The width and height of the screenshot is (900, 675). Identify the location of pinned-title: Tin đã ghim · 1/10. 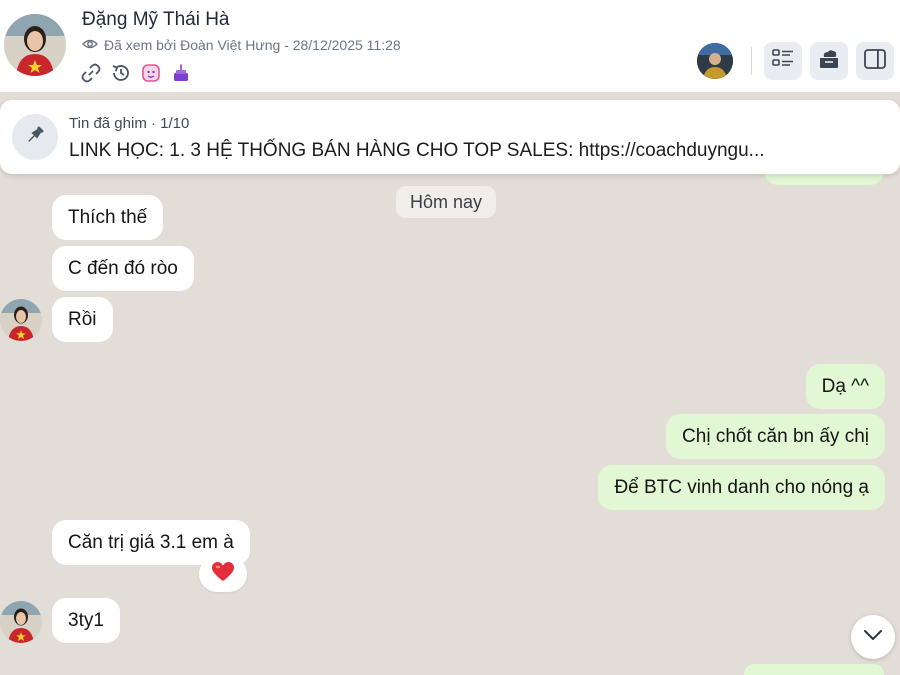
(129, 123).